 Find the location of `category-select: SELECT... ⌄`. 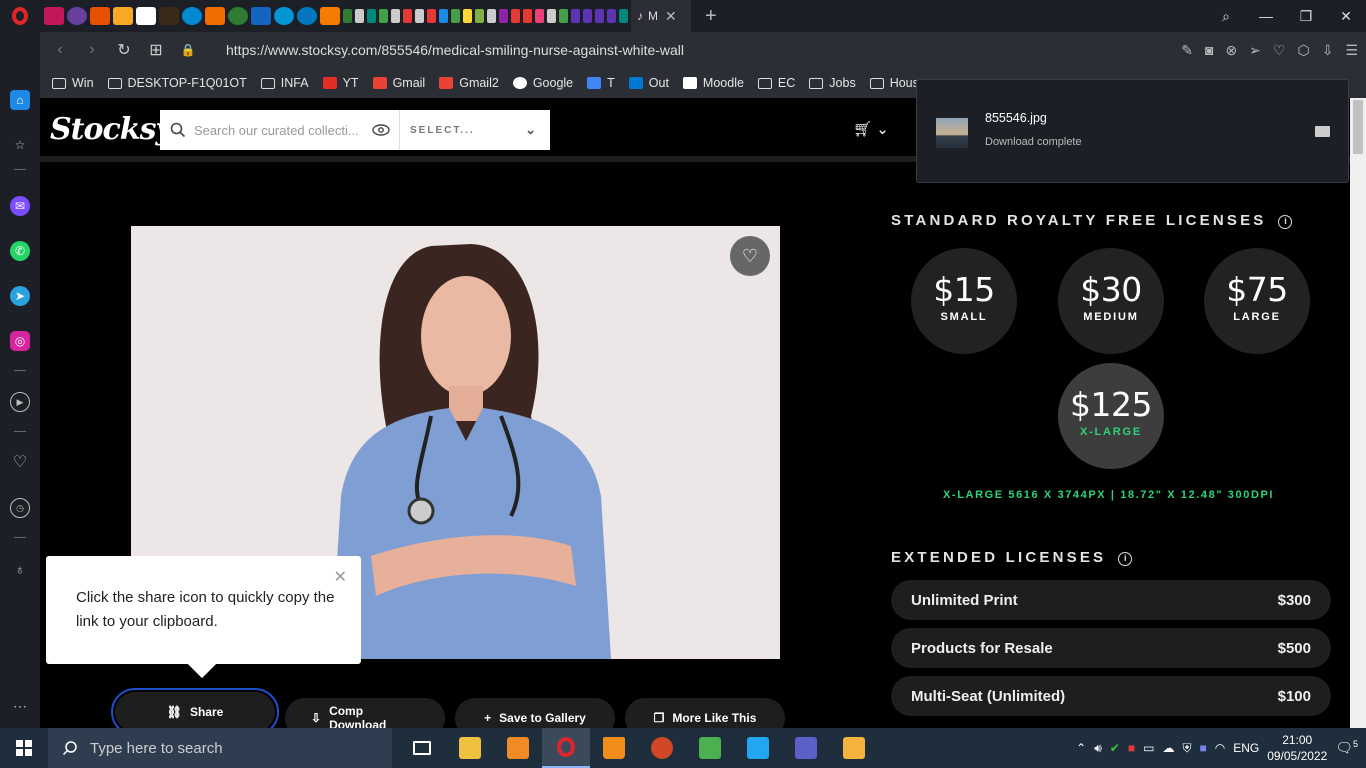

category-select: SELECT... ⌄ is located at coordinates (474, 130).